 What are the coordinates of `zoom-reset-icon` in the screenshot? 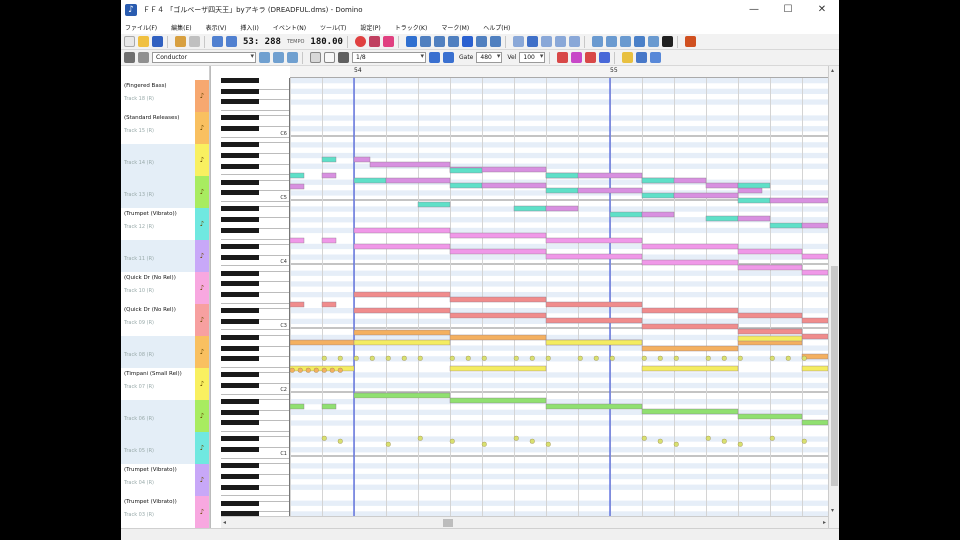 It's located at (292, 57).